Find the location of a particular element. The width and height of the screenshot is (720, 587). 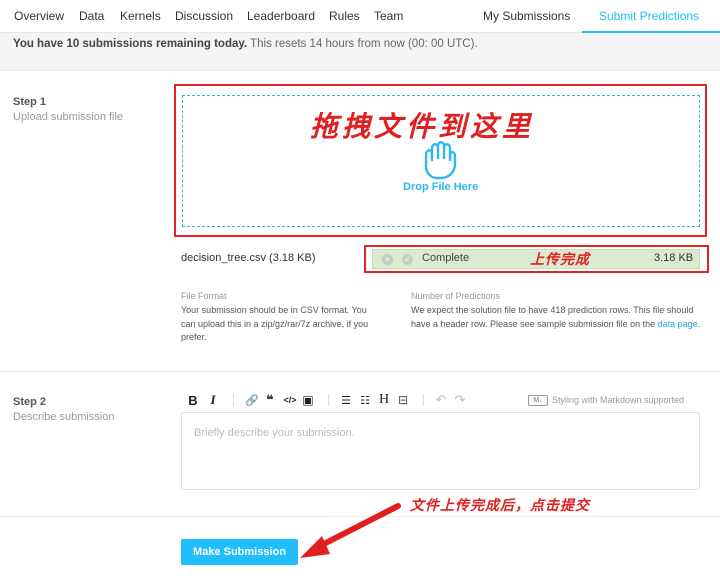

redo-icon: ↷ is located at coordinates (460, 400).